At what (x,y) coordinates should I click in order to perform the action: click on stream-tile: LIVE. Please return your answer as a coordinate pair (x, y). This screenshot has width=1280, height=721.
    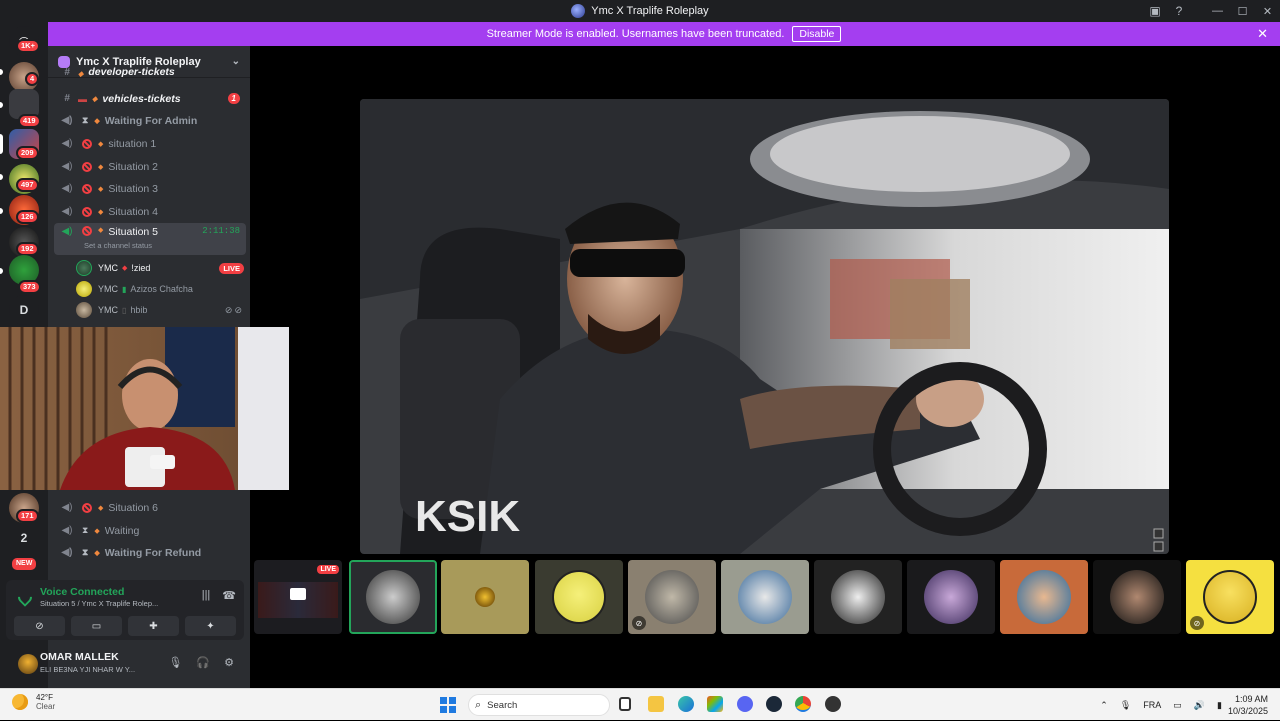
    Looking at the image, I should click on (298, 597).